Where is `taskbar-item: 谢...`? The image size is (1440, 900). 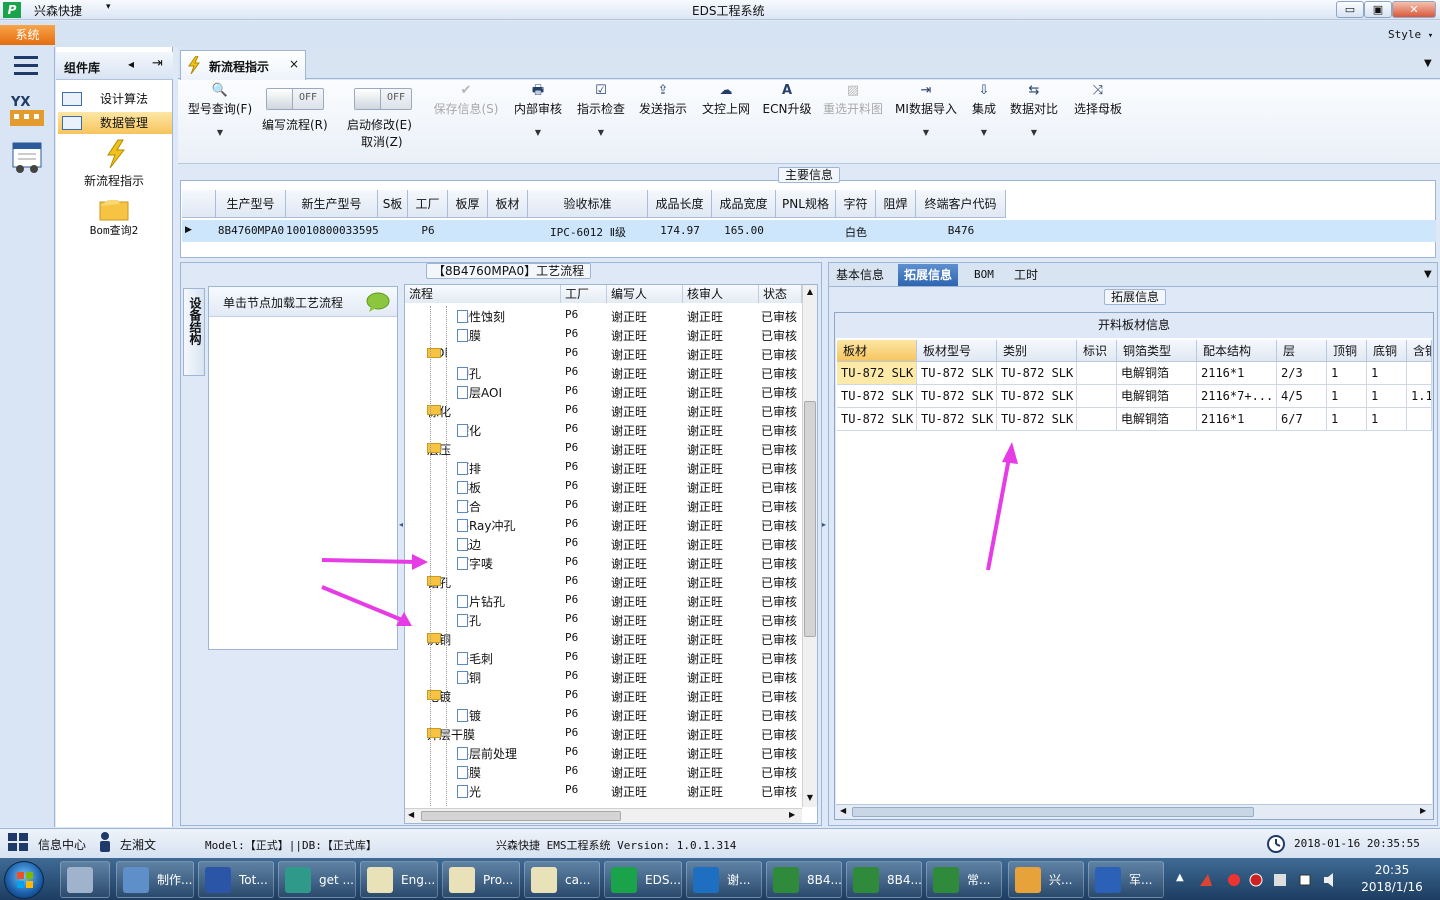 taskbar-item: 谢... is located at coordinates (724, 879).